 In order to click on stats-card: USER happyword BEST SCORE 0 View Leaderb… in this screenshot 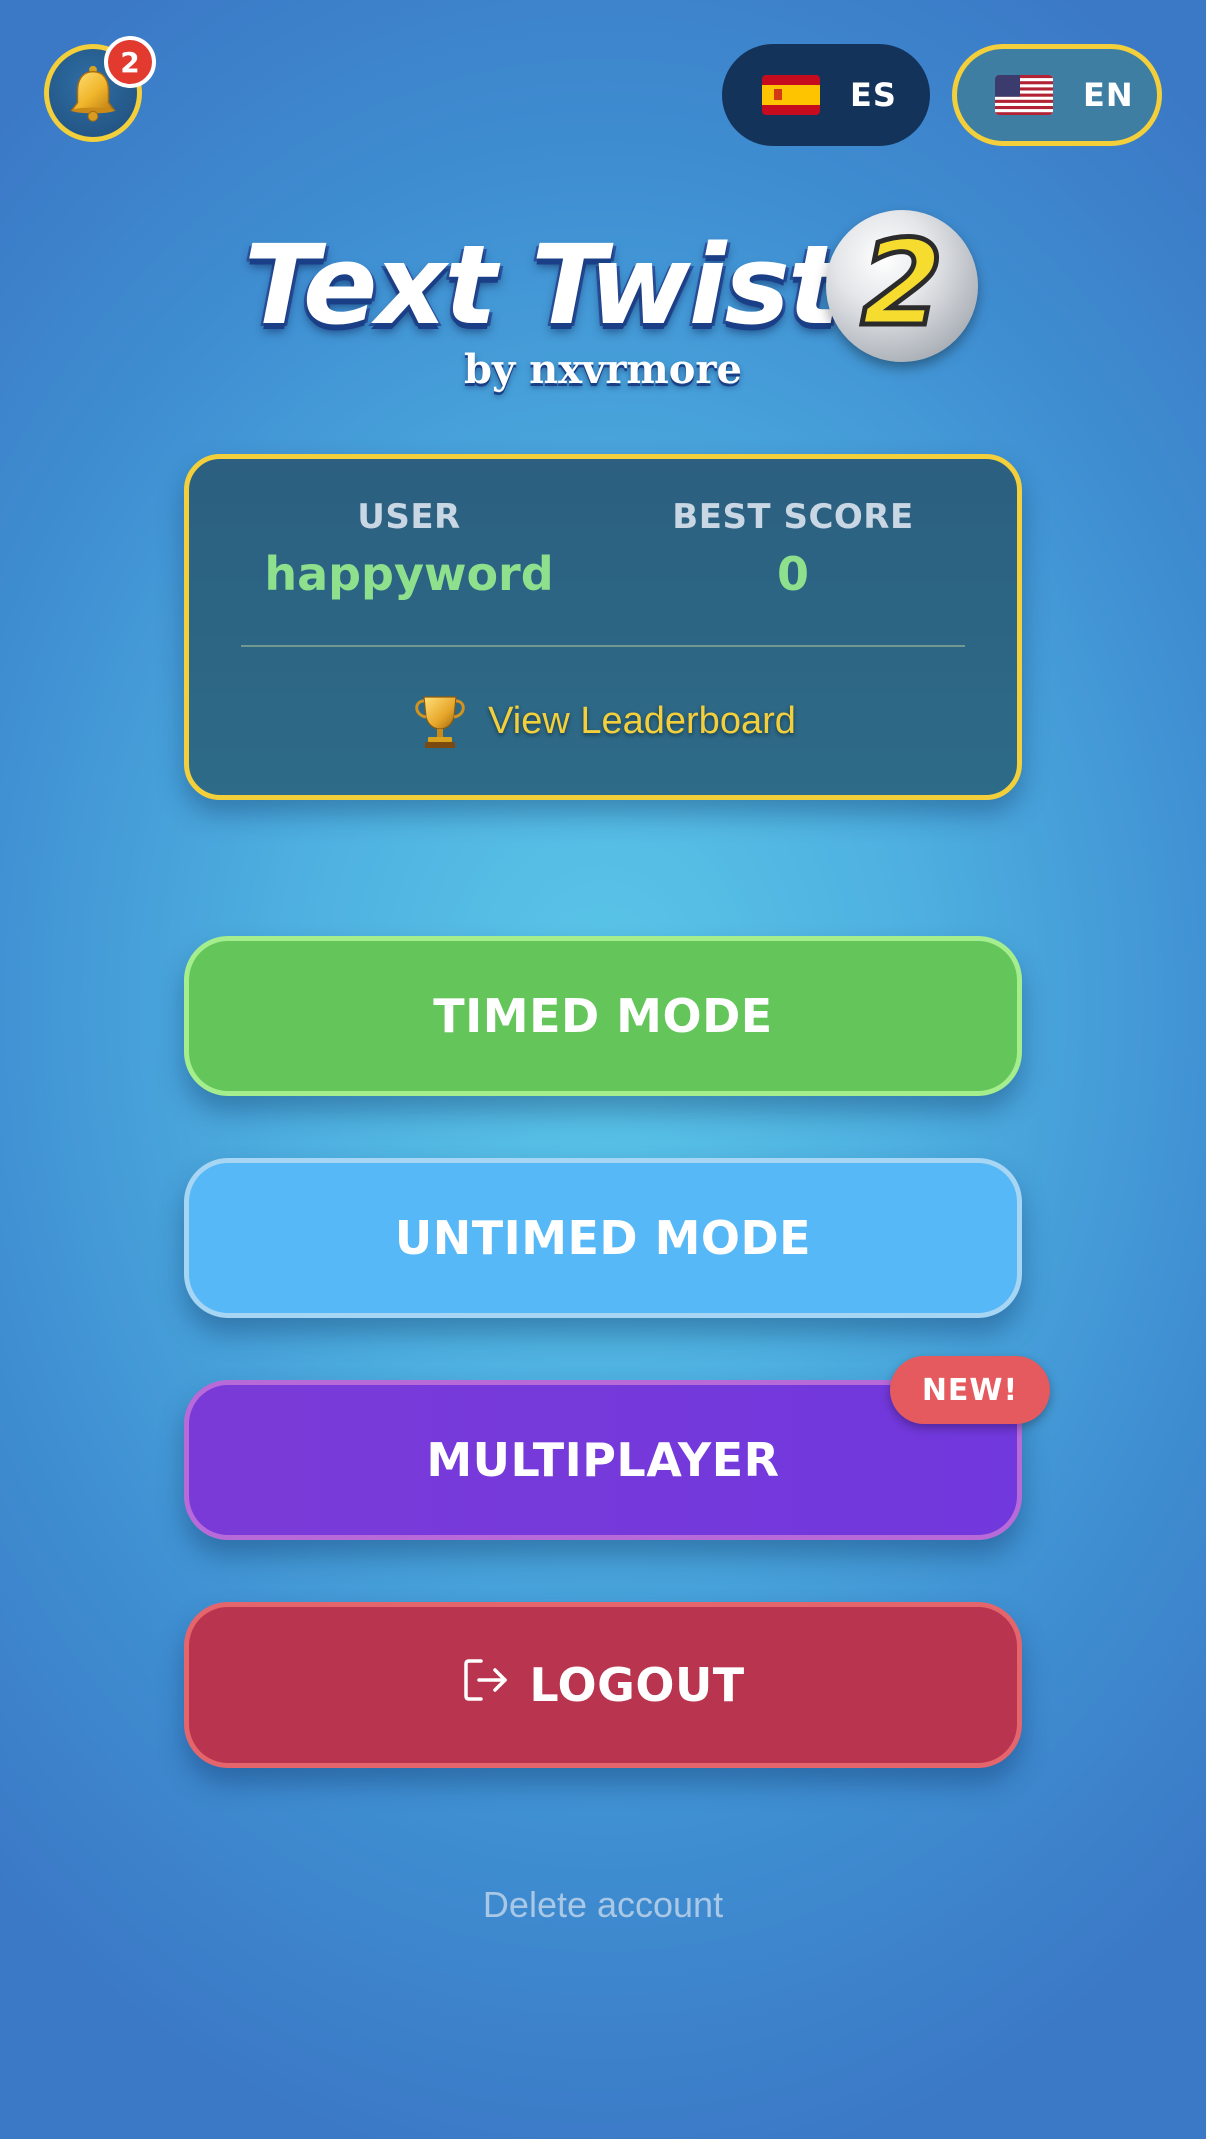, I will do `click(603, 627)`.